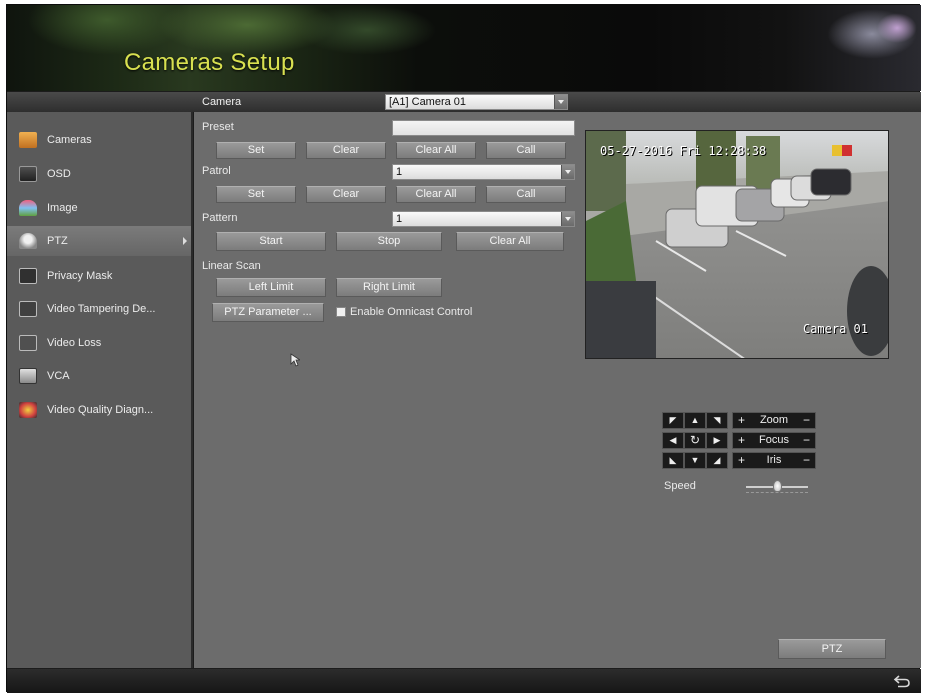  Describe the element at coordinates (99, 174) in the screenshot. I see `sidebar-item-osd: OSD` at that location.